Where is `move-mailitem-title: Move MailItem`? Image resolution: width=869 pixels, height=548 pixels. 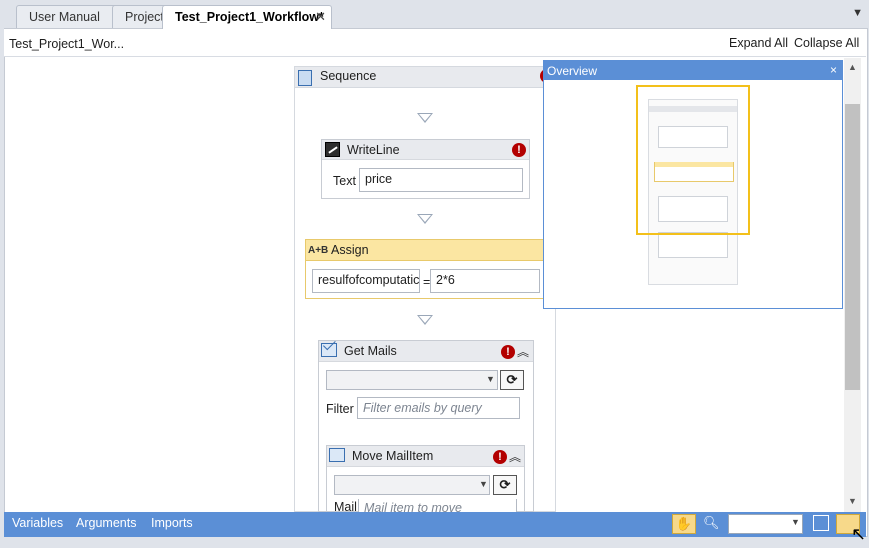
move-mailitem-title: Move MailItem is located at coordinates (393, 456).